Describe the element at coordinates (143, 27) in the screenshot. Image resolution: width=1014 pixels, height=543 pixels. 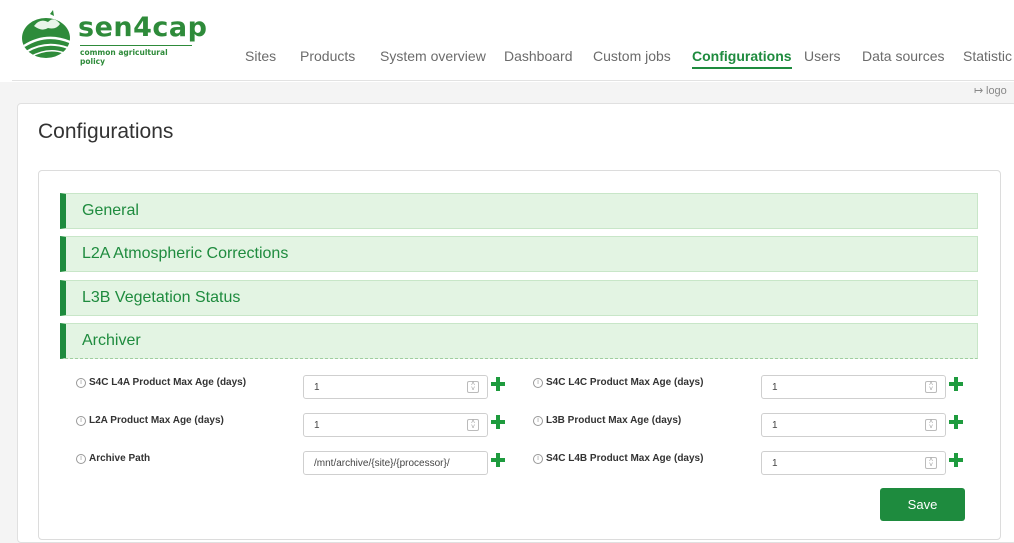
I see `logo-title: sen4cap` at that location.